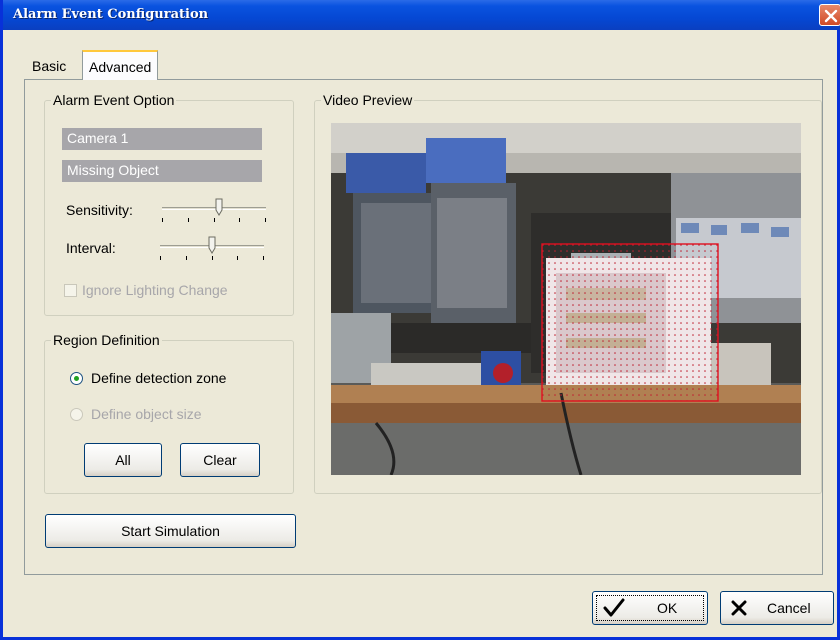 This screenshot has height=640, width=840. What do you see at coordinates (789, 608) in the screenshot?
I see `cancel-label: Cancel` at bounding box center [789, 608].